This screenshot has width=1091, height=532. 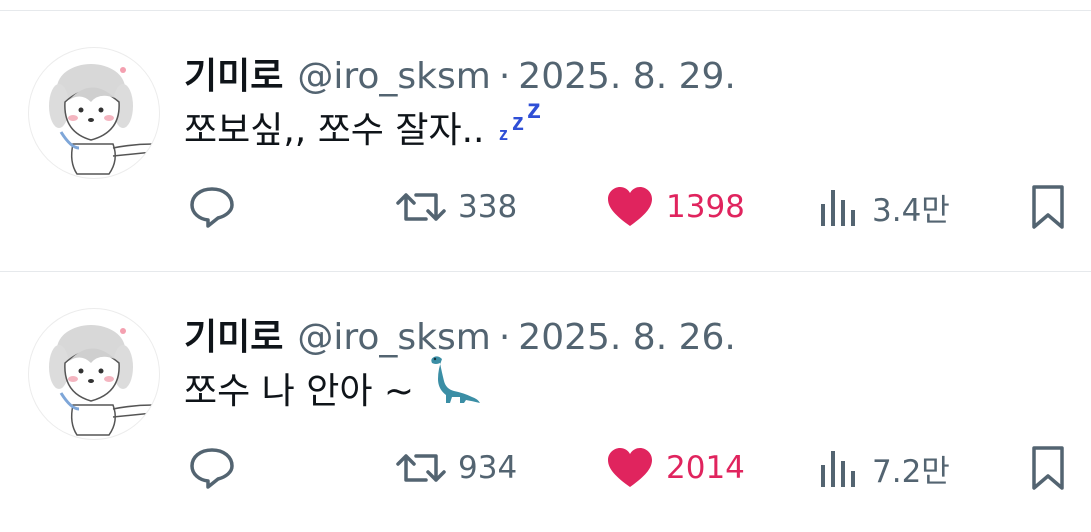 I want to click on tweet-actions: 338 1398 3.4만, so click(x=545, y=207).